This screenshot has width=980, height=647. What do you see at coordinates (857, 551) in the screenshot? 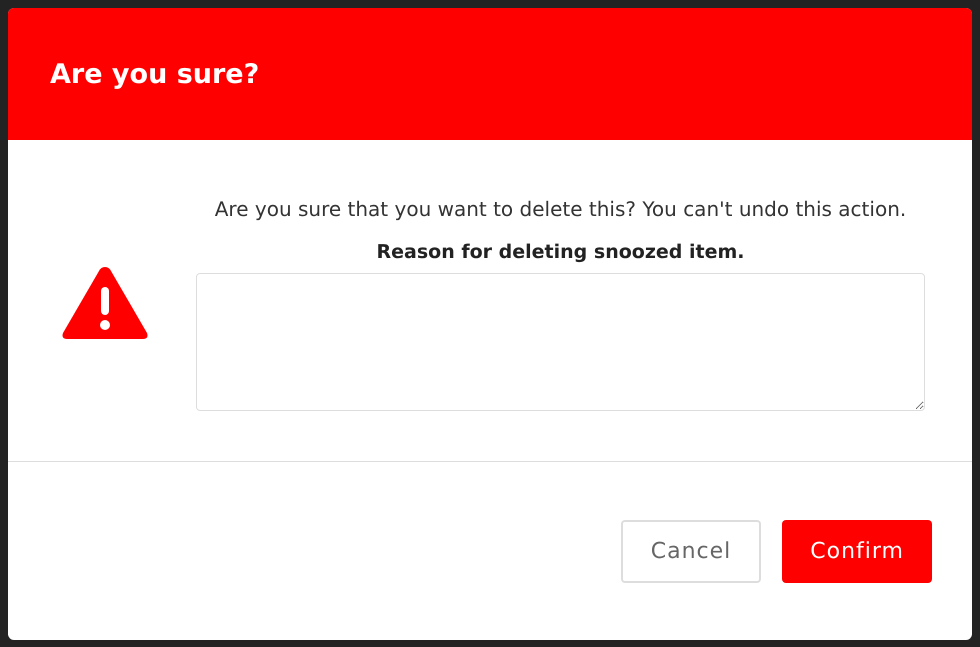
I see `confirm-button: Confirm` at bounding box center [857, 551].